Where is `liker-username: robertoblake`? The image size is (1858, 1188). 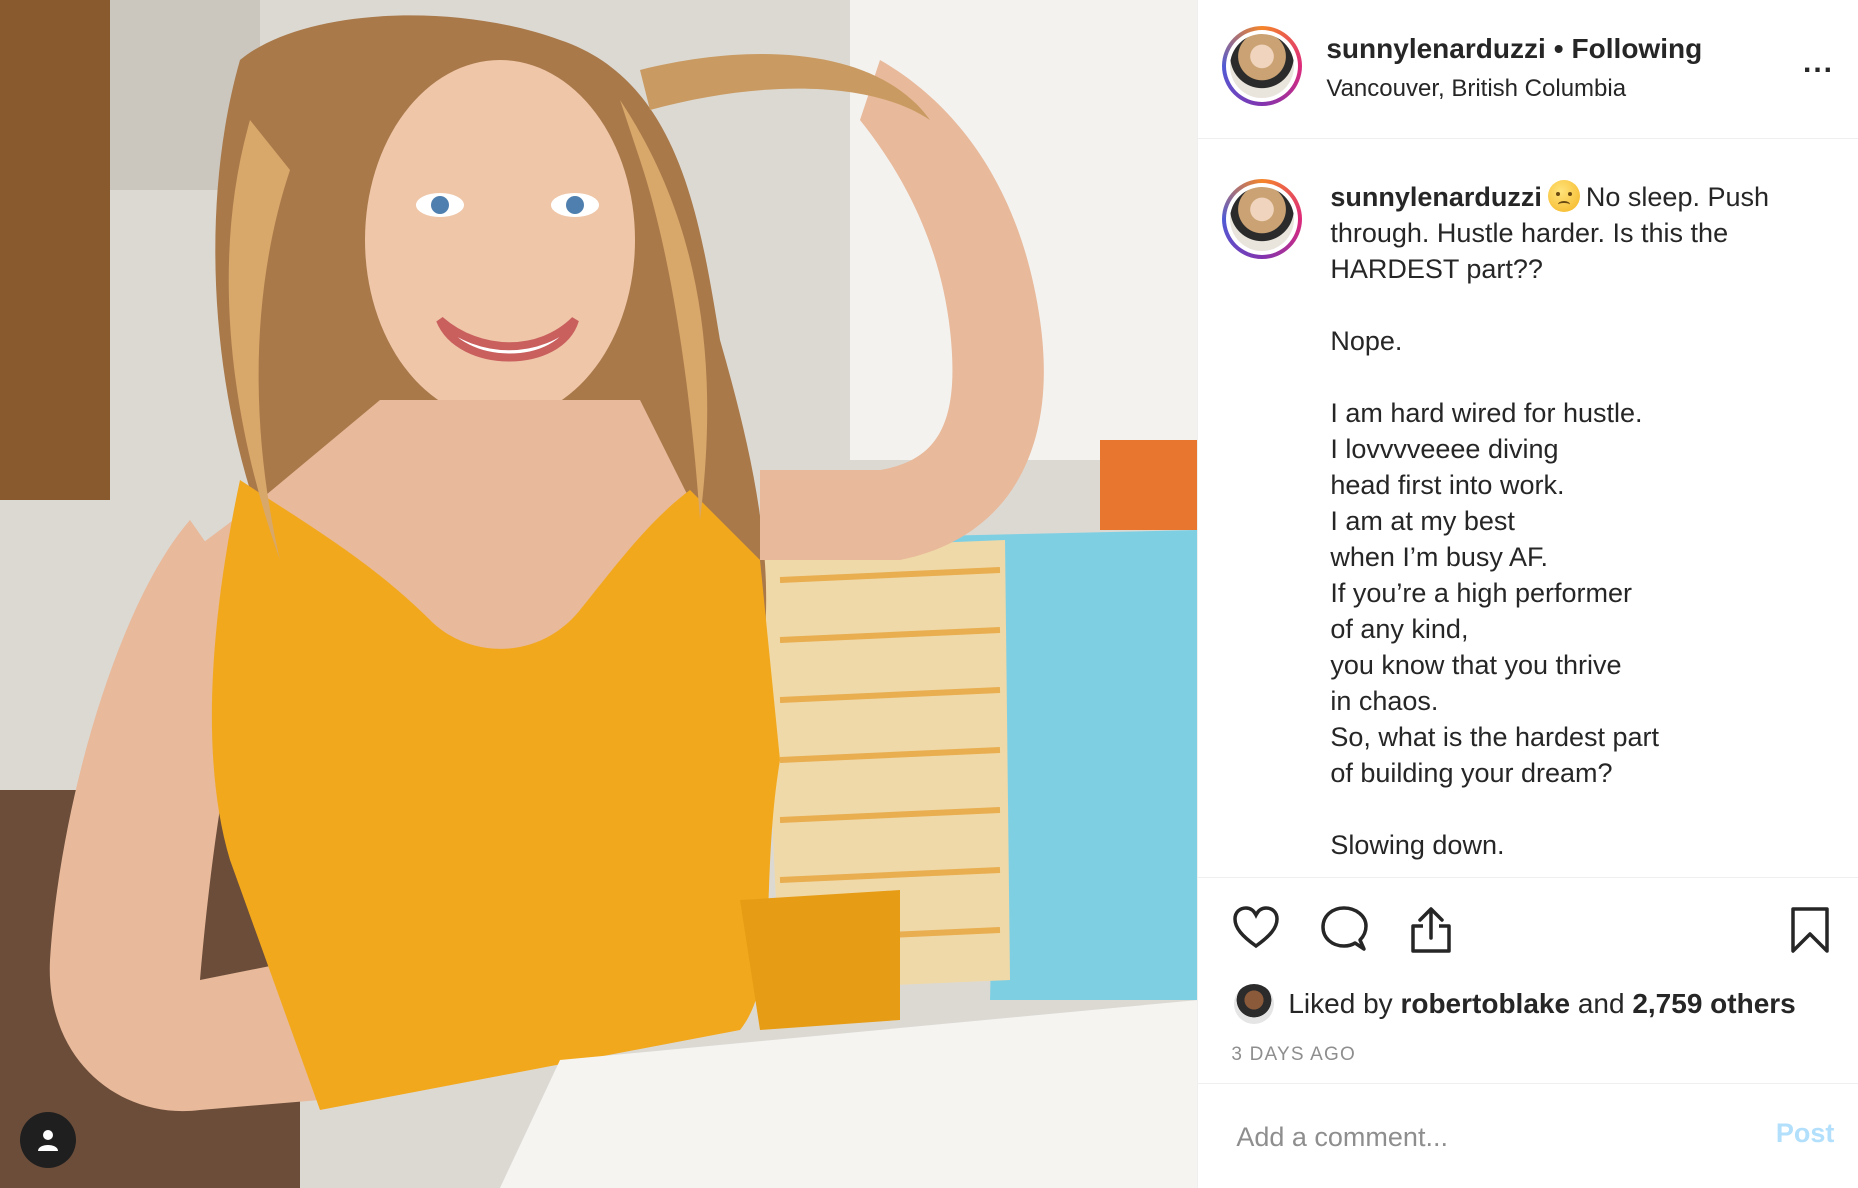 liker-username: robertoblake is located at coordinates (1485, 1003).